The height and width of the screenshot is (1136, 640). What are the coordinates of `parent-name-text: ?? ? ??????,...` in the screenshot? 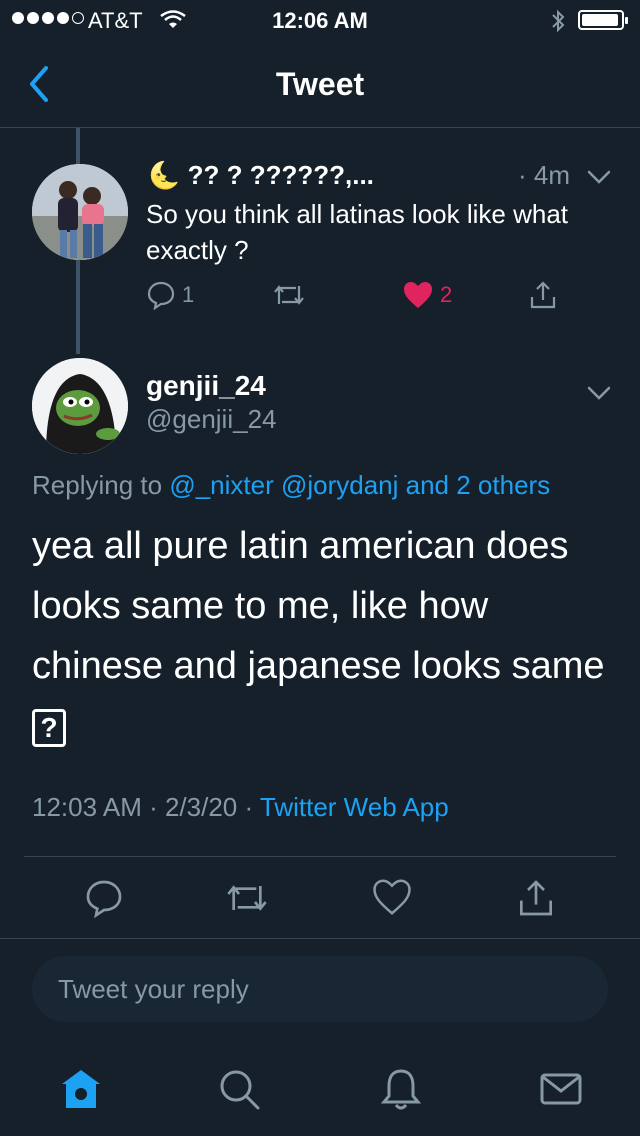 It's located at (280, 175).